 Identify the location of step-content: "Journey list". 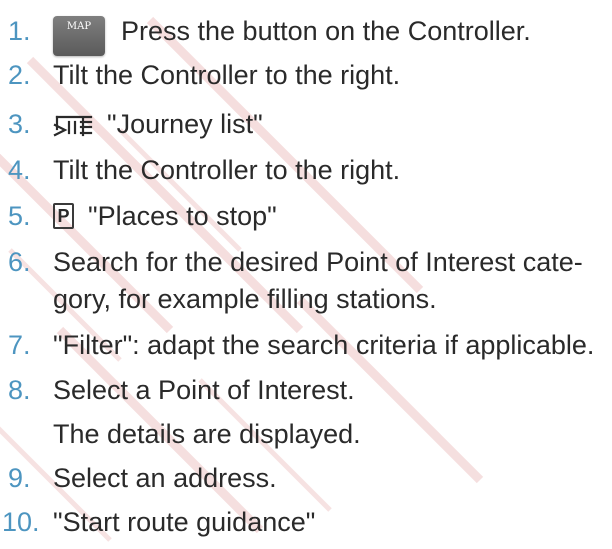
(158, 124).